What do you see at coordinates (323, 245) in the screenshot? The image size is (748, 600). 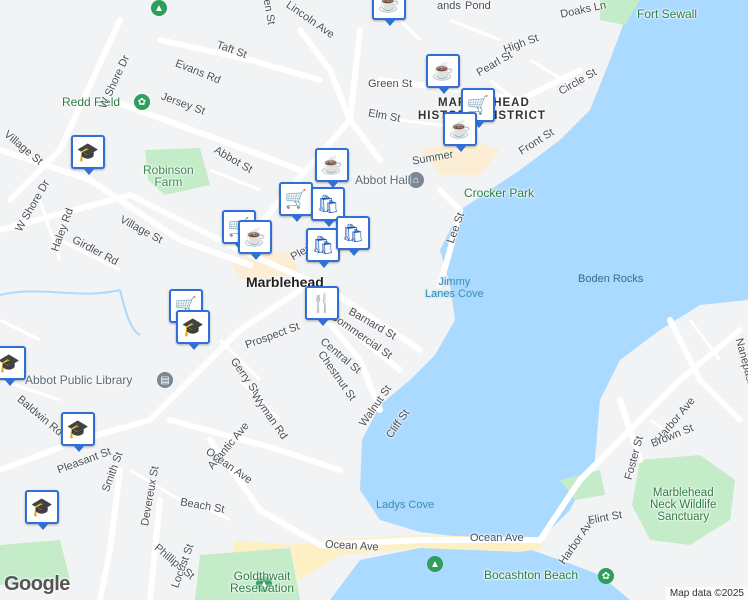 I see `shopping-bag-icon: 🛍` at bounding box center [323, 245].